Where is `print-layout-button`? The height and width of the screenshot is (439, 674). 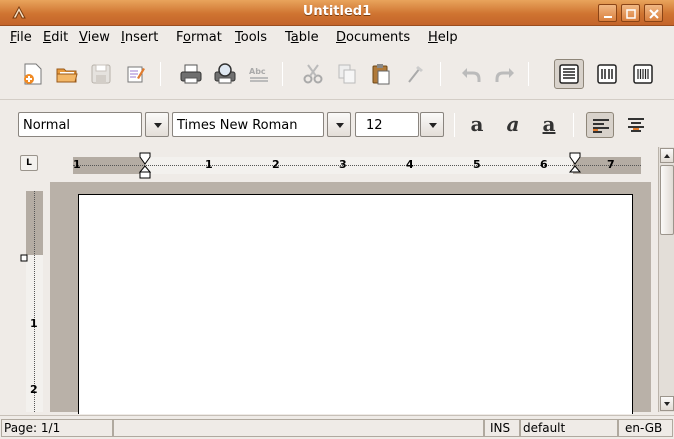
print-layout-button is located at coordinates (643, 74).